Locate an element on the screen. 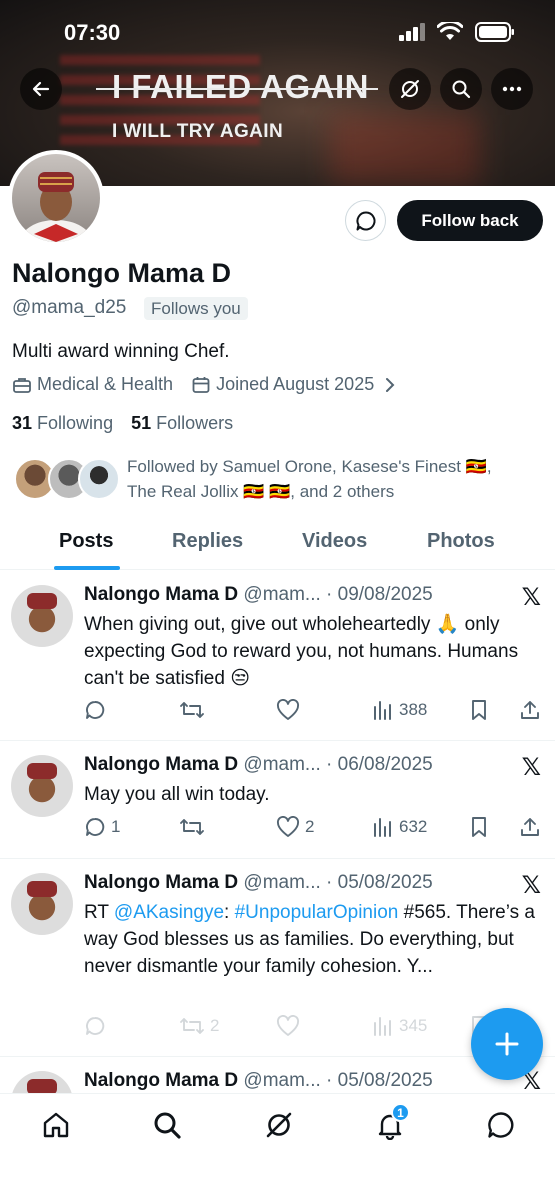 This screenshot has width=555, height=1200. message-bubble-icon is located at coordinates (365, 220).